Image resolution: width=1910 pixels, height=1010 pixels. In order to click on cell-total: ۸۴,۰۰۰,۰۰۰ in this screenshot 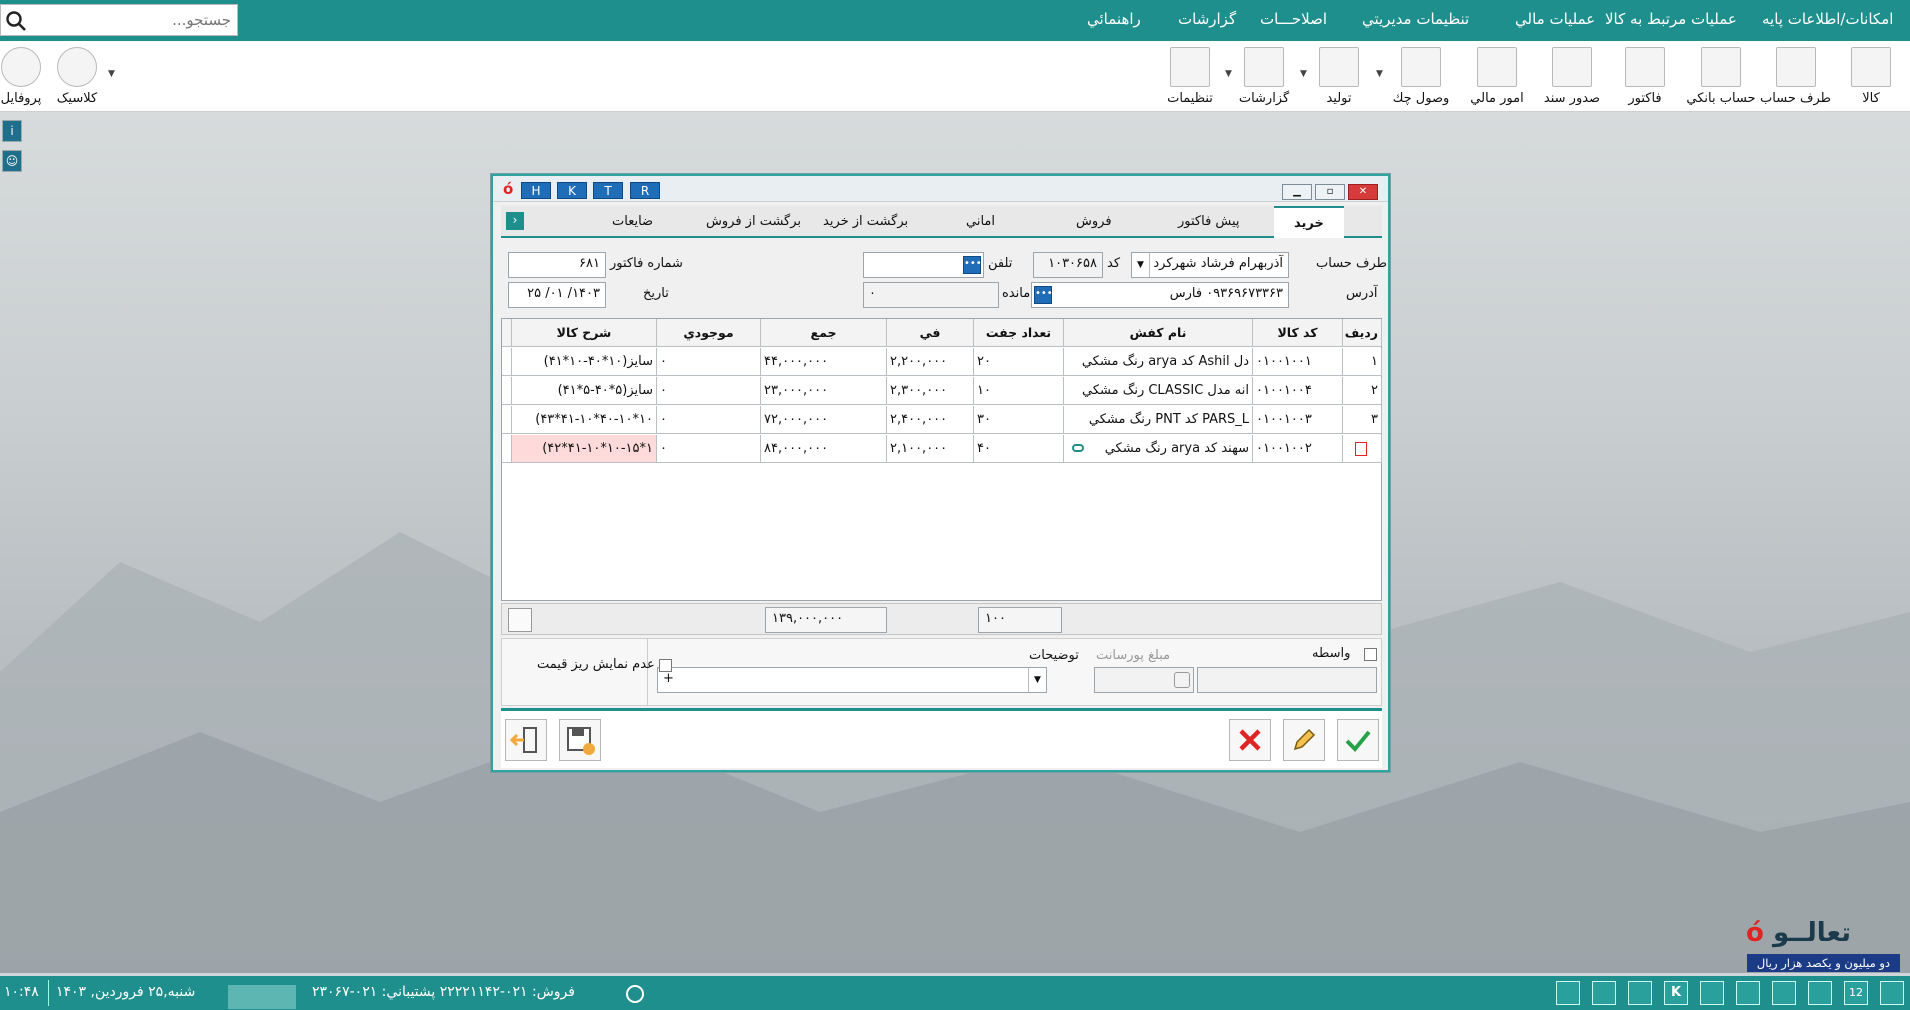, I will do `click(824, 449)`.